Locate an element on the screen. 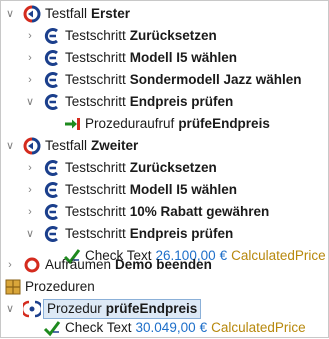 The image size is (329, 339). procedure-icon is located at coordinates (32, 309).